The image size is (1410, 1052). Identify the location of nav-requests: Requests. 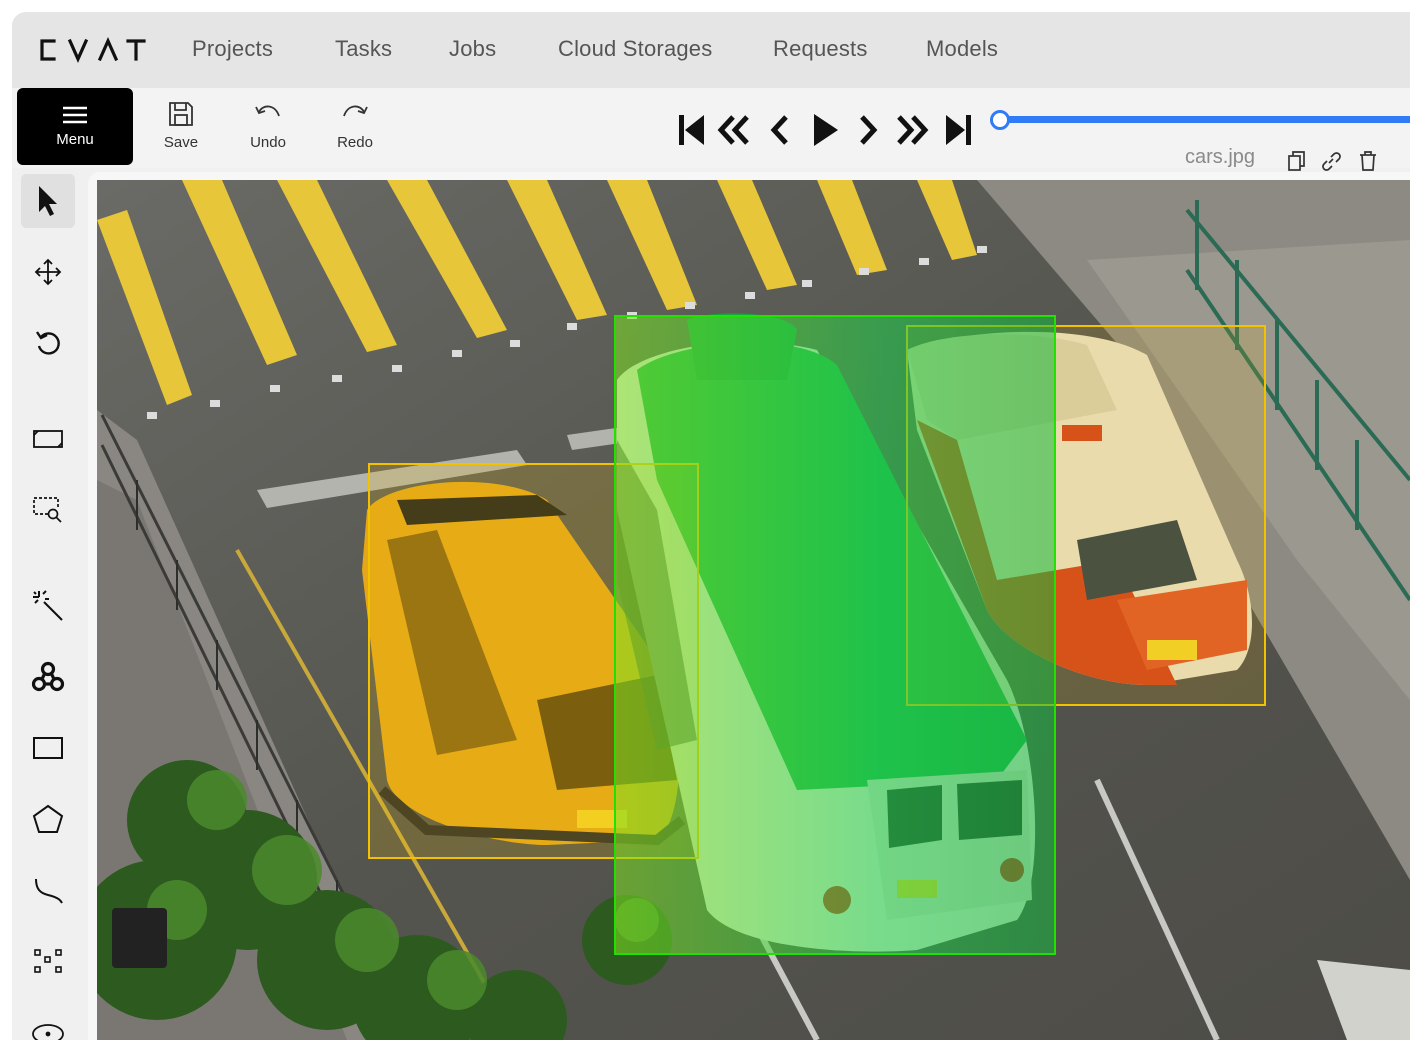
(820, 49).